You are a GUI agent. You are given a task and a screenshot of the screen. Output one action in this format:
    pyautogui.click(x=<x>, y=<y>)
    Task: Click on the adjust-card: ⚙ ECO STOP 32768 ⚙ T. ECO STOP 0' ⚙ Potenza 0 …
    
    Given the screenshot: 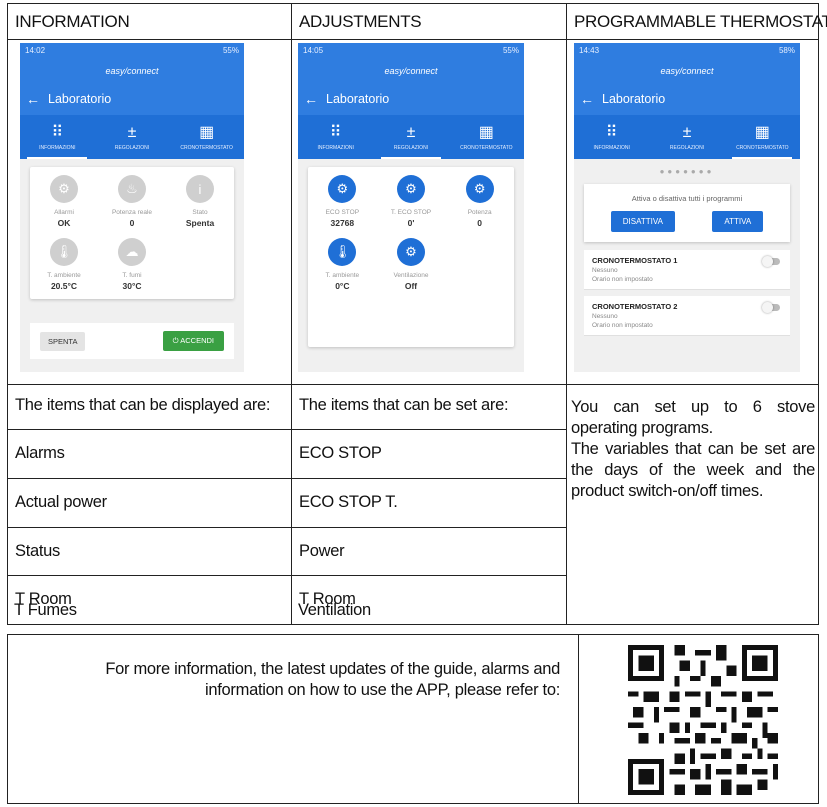 What is the action you would take?
    pyautogui.click(x=411, y=257)
    